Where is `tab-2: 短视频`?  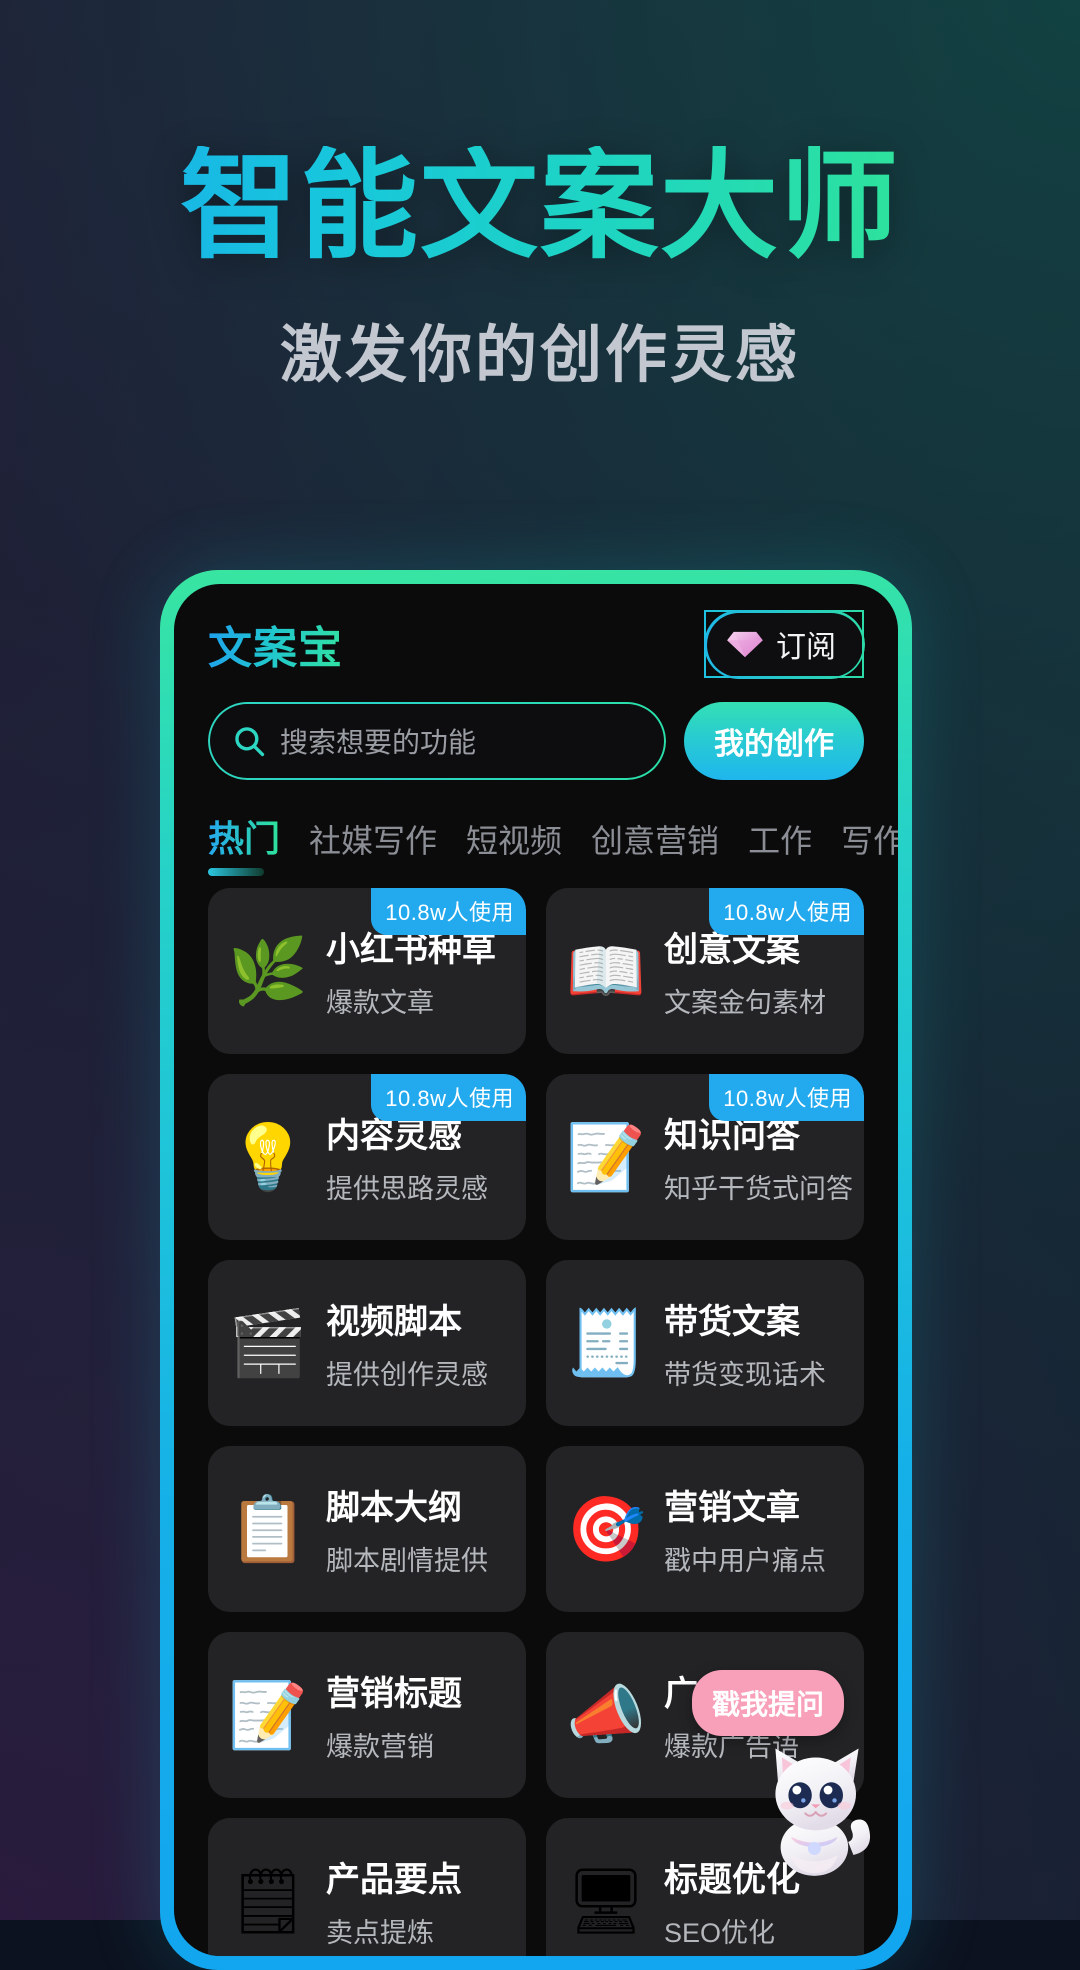 tab-2: 短视频 is located at coordinates (522, 846).